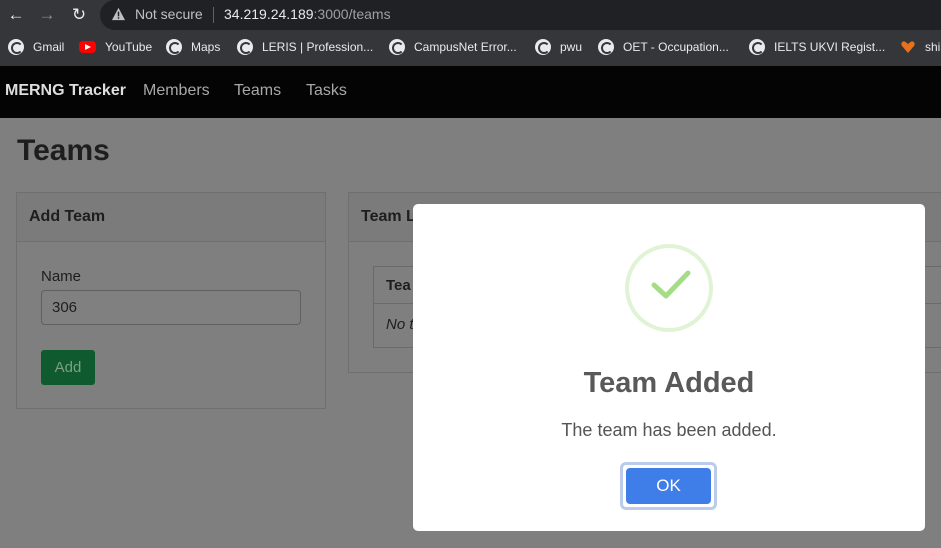  I want to click on app-navbar: MERNG Tracker Members Teams Tasks, so click(470, 92).